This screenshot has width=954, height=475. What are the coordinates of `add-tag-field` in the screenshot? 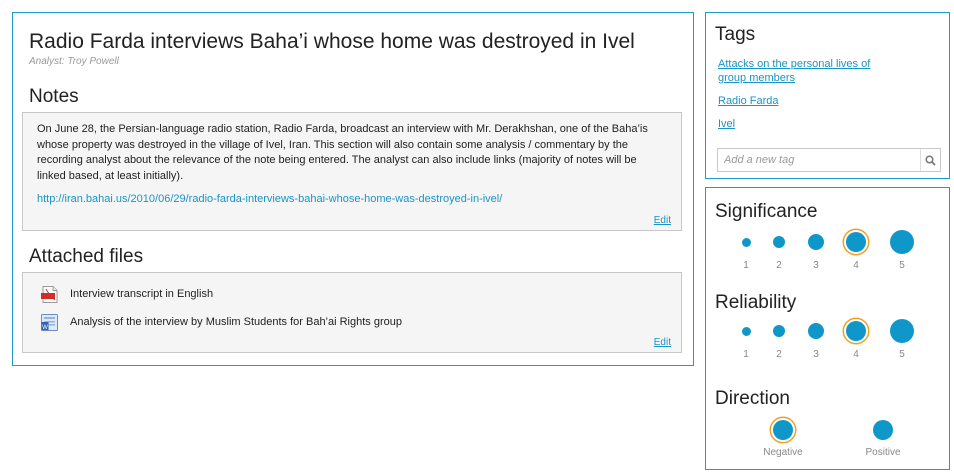 It's located at (829, 160).